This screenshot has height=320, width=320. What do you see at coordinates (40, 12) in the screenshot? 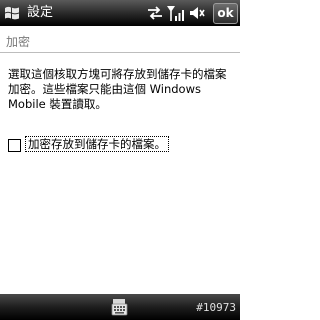
I see `app-title: 設定` at bounding box center [40, 12].